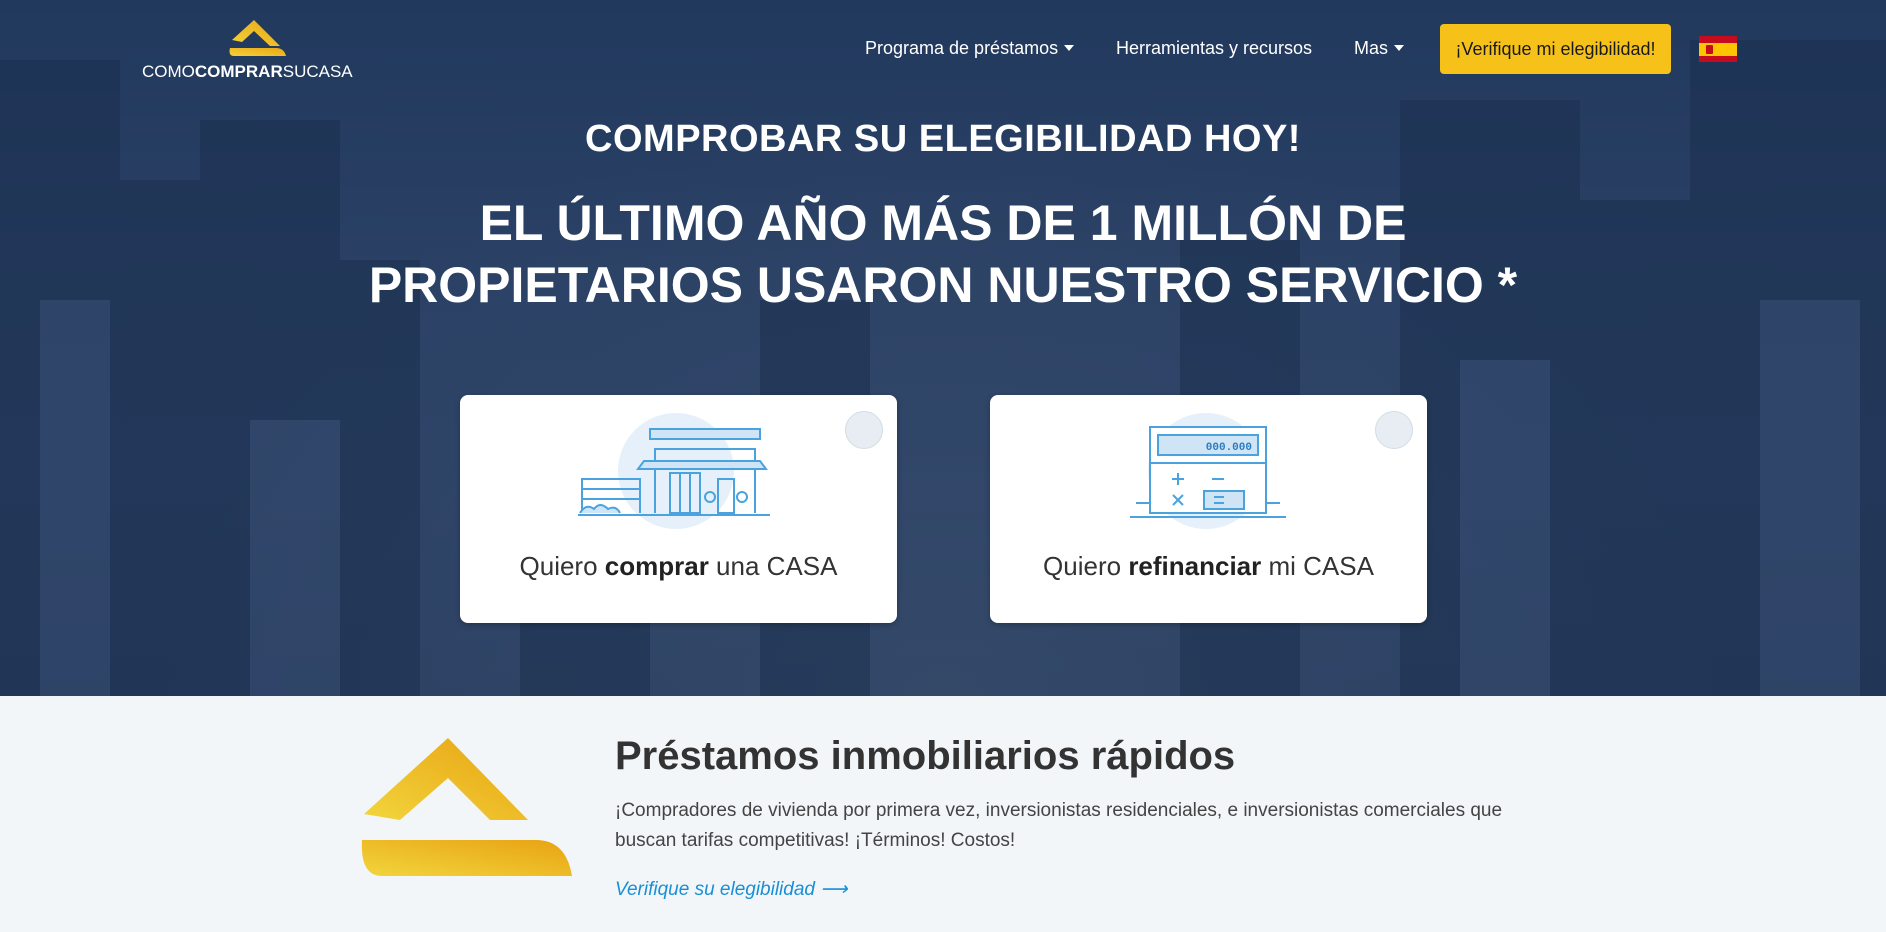 This screenshot has width=1886, height=932. Describe the element at coordinates (731, 889) in the screenshot. I see `verify-eligibility-link: Verifique su elegibilidad ⟶` at that location.